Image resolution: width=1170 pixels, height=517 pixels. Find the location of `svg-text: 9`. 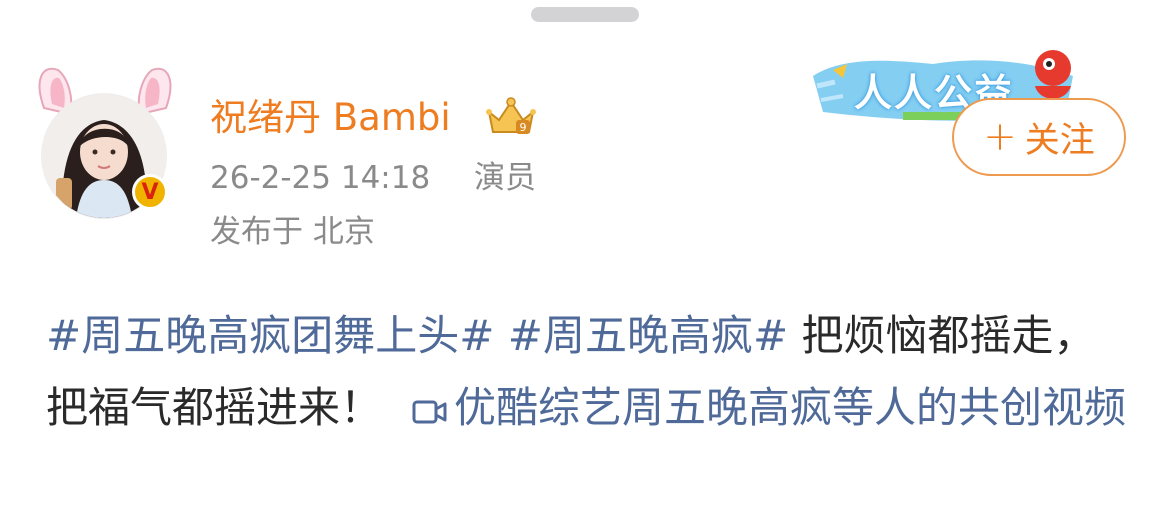

svg-text: 9 is located at coordinates (523, 127).